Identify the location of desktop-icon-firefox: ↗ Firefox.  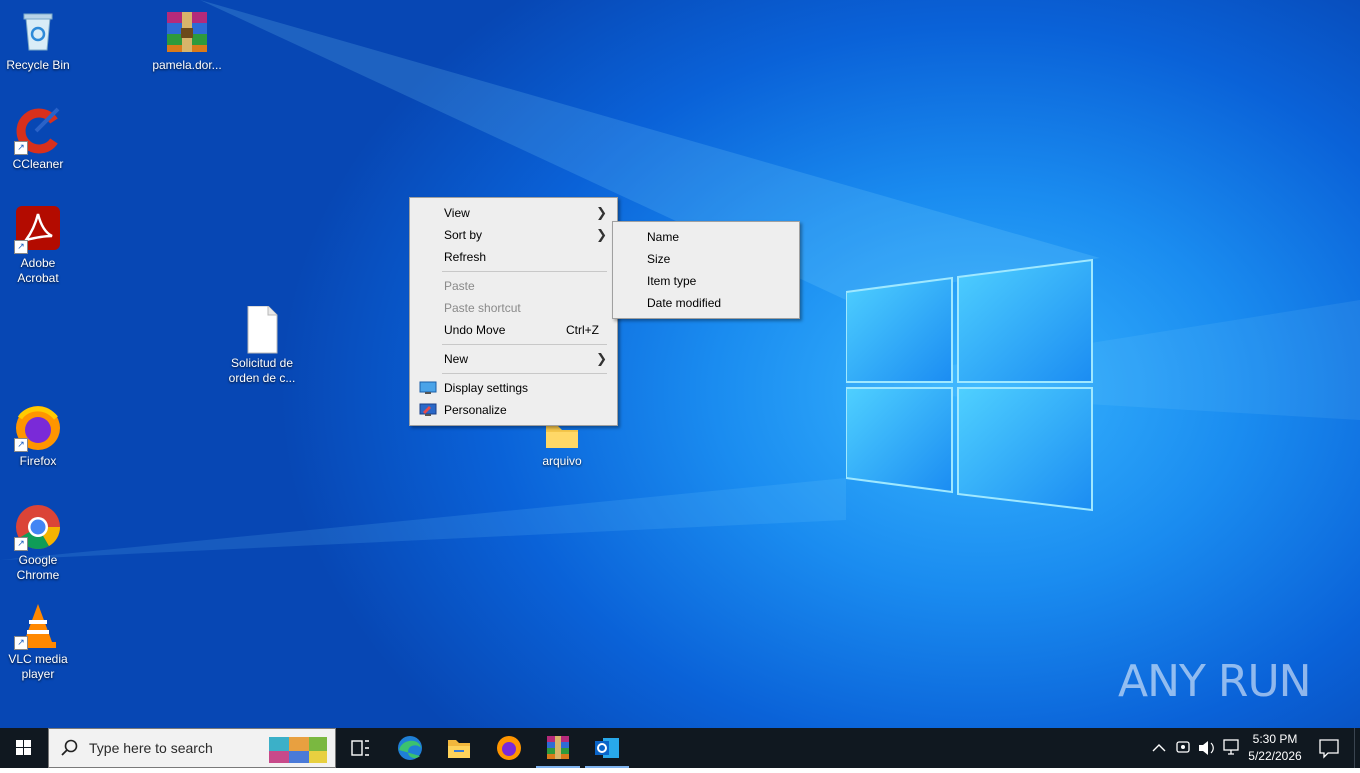
(38, 436).